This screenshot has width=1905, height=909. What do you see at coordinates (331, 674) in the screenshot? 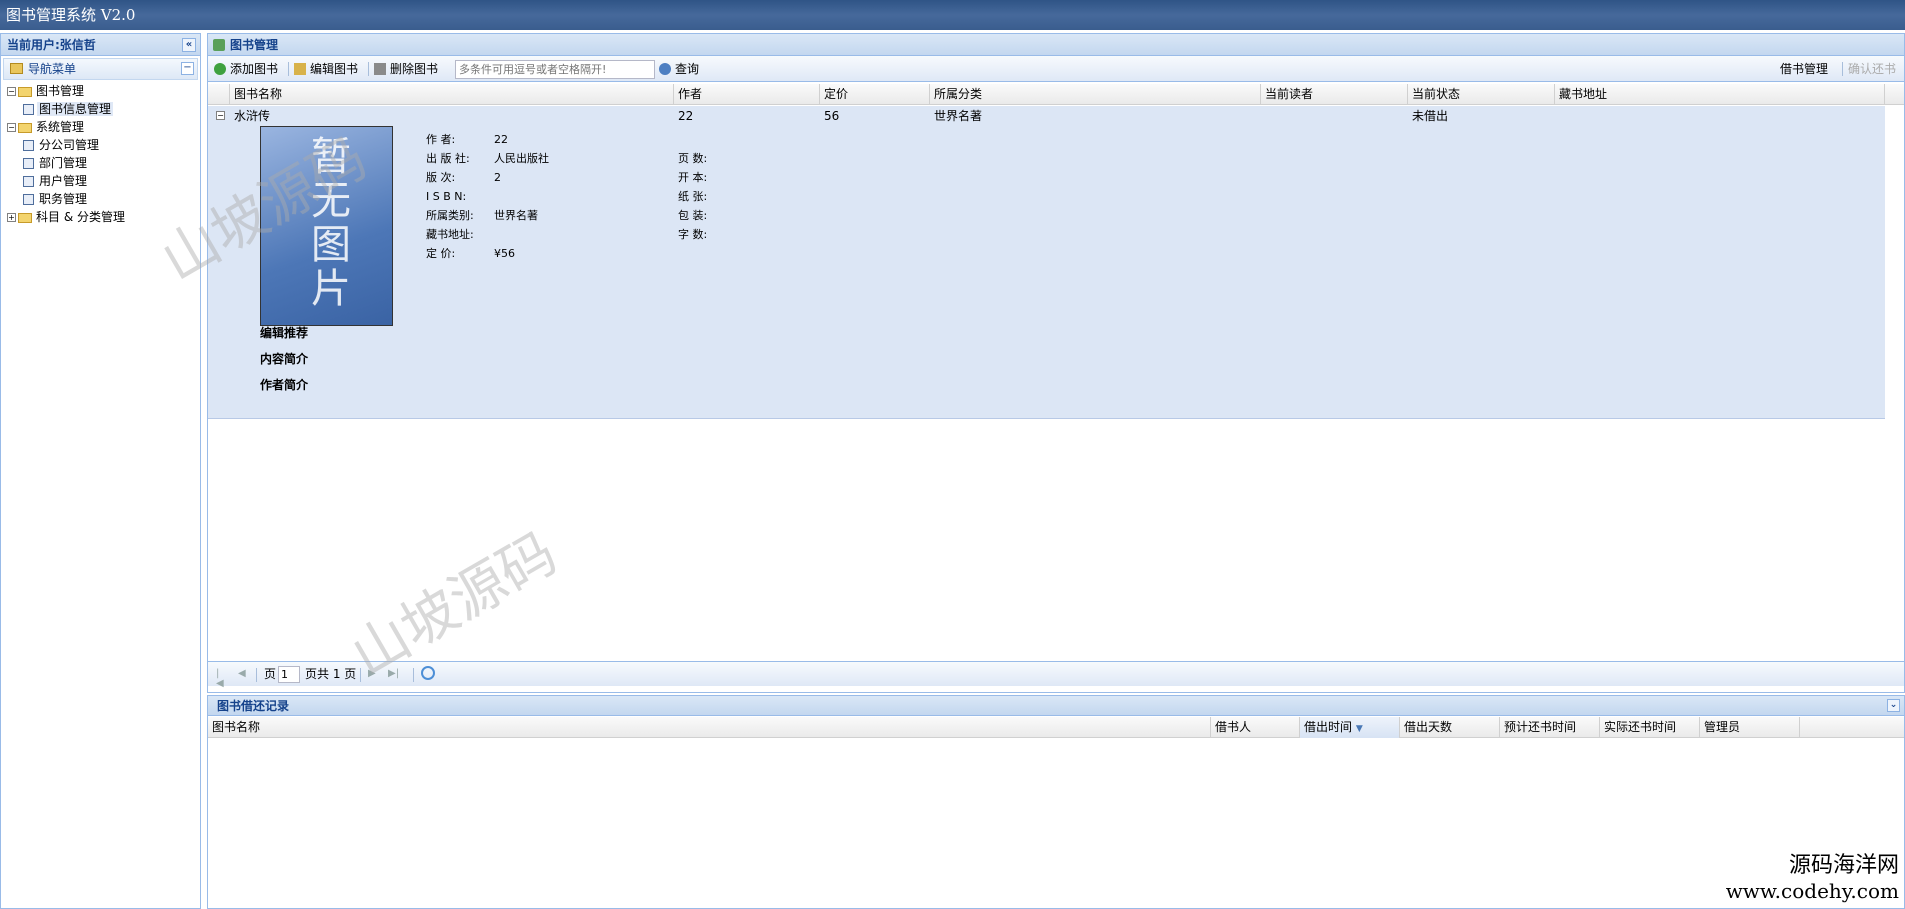
I see `page-total-label: 页共 1 页` at bounding box center [331, 674].